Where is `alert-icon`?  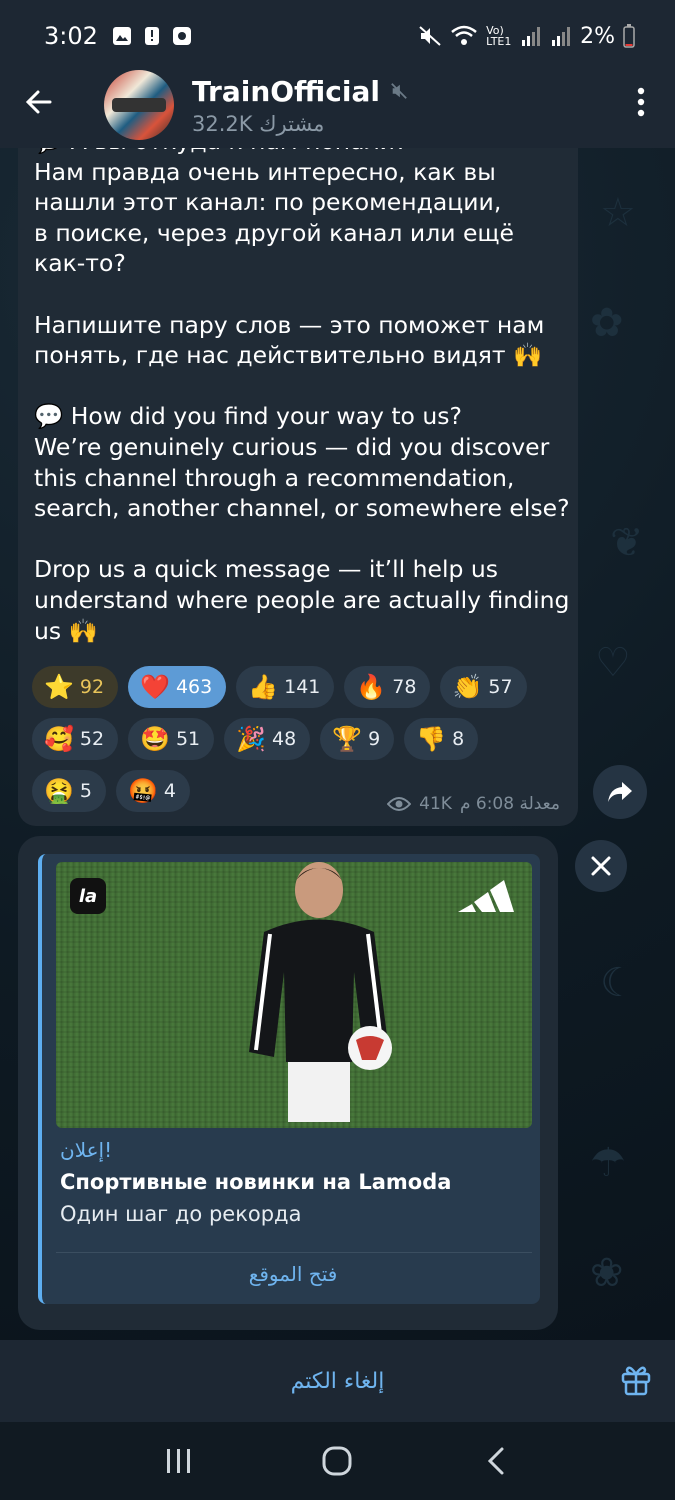 alert-icon is located at coordinates (151, 36).